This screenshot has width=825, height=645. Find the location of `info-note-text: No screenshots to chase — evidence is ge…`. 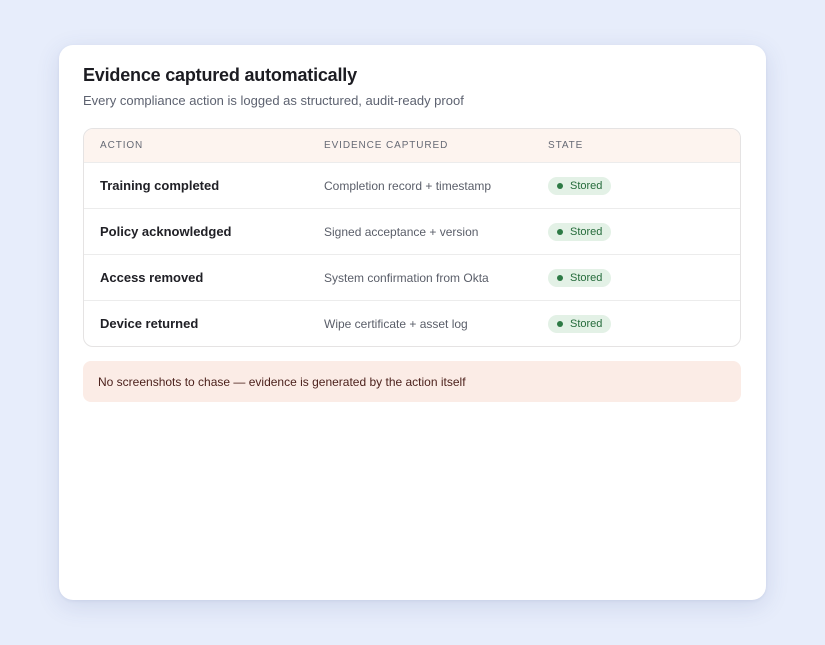

info-note-text: No screenshots to chase — evidence is ge… is located at coordinates (282, 381).